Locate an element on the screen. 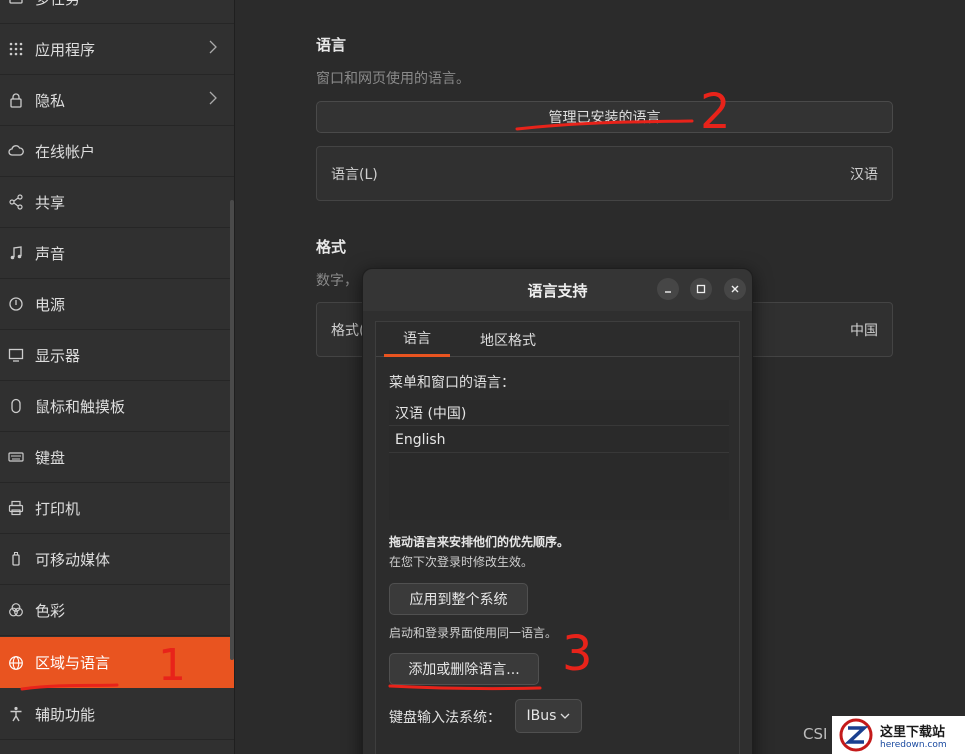 This screenshot has height=754, width=965. sidebar-item-label: 共享 is located at coordinates (50, 202).